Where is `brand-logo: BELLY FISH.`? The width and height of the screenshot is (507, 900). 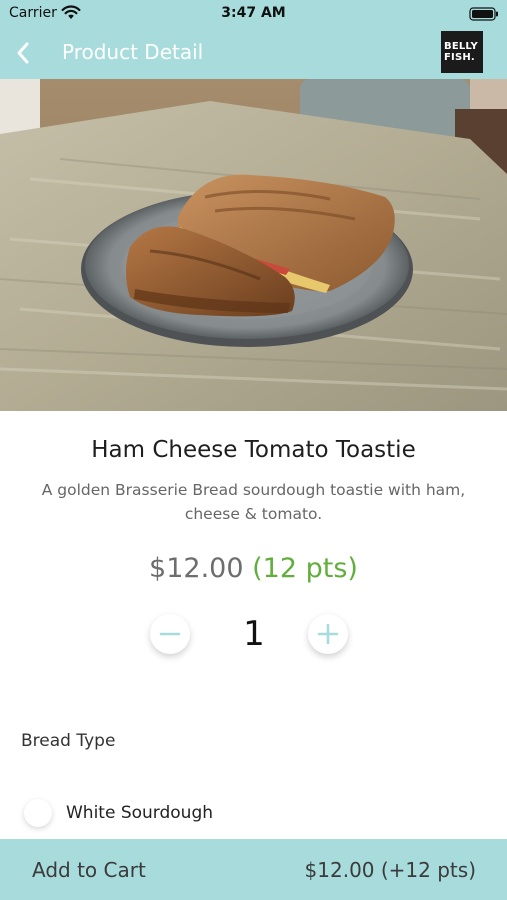
brand-logo: BELLY FISH. is located at coordinates (462, 52).